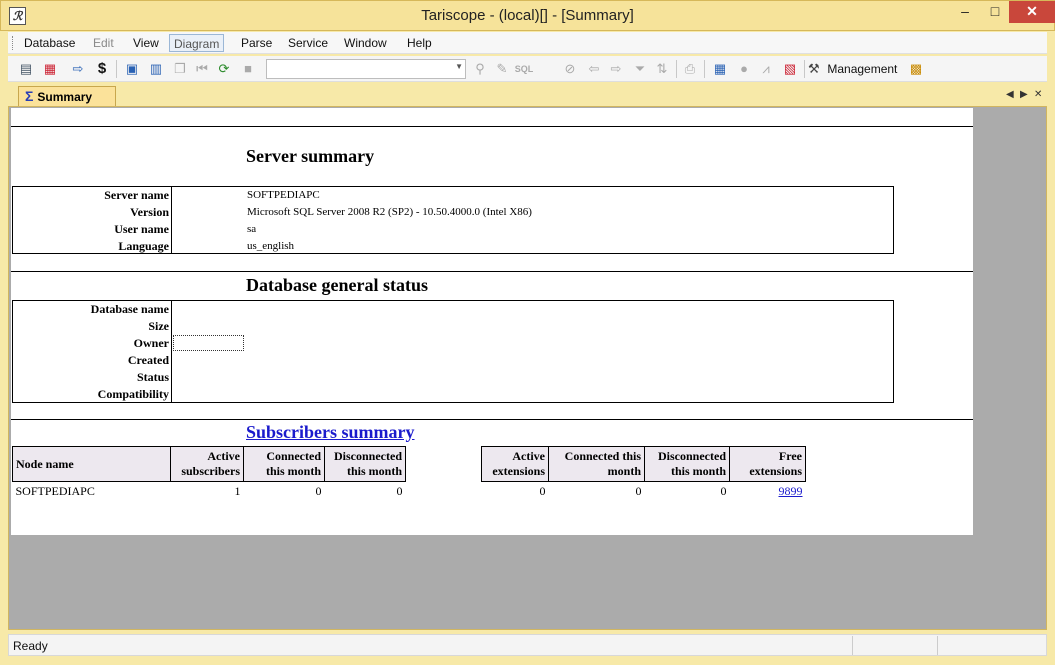 Image resolution: width=1055 pixels, height=665 pixels. What do you see at coordinates (791, 491) in the screenshot?
I see `free-extensions-link: 9899` at bounding box center [791, 491].